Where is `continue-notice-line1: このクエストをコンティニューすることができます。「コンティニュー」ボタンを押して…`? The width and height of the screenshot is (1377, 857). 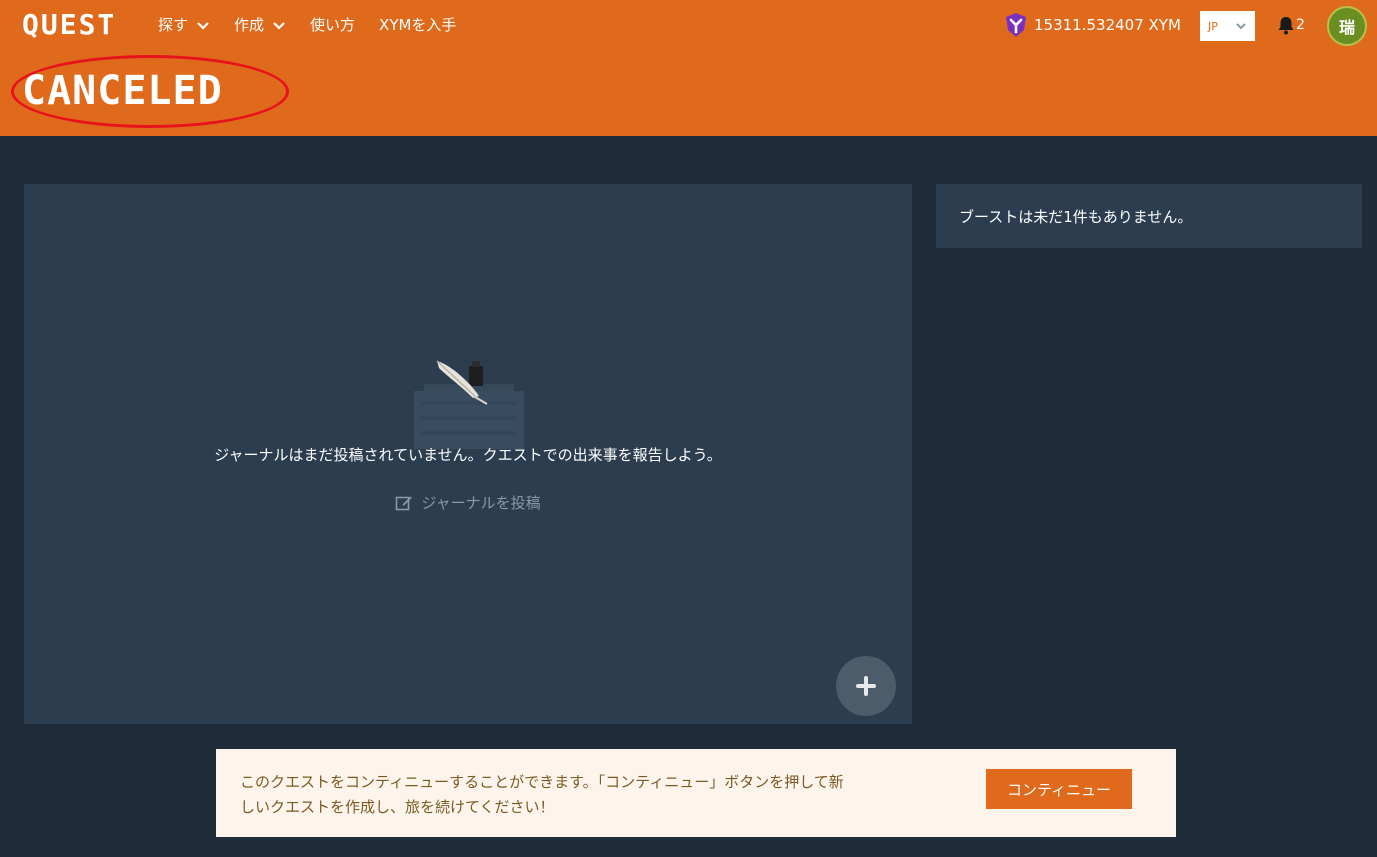
continue-notice-line1: このクエストをコンティニューすることができます。「コンティニュー」ボタンを押して… is located at coordinates (542, 782).